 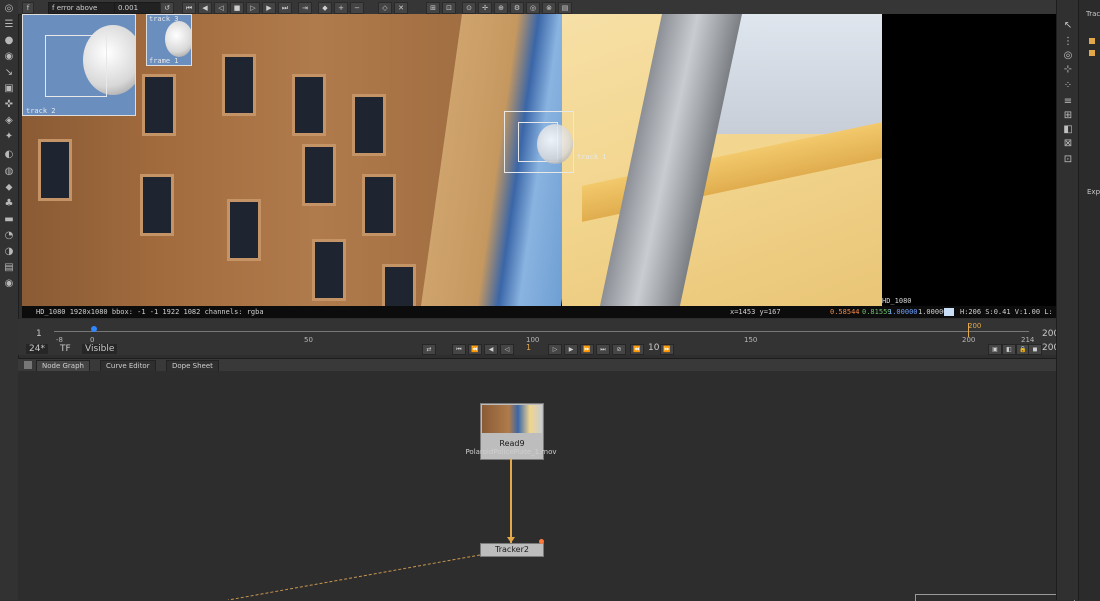 I want to click on timeline: 1 200 -8 0 50 100 150 200 214 200, so click(x=538, y=332).